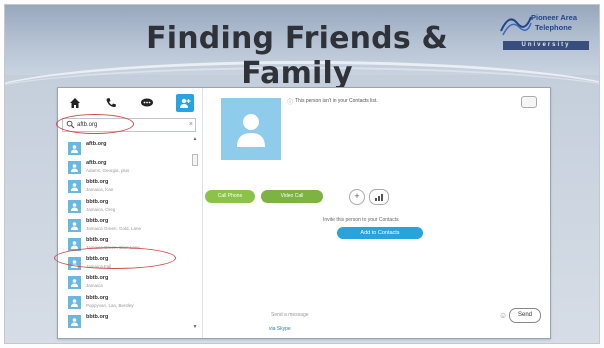 The image size is (604, 348). What do you see at coordinates (128, 187) in the screenshot?
I see `contact-list-item: bbtb.org Jamaica, Kan` at bounding box center [128, 187].